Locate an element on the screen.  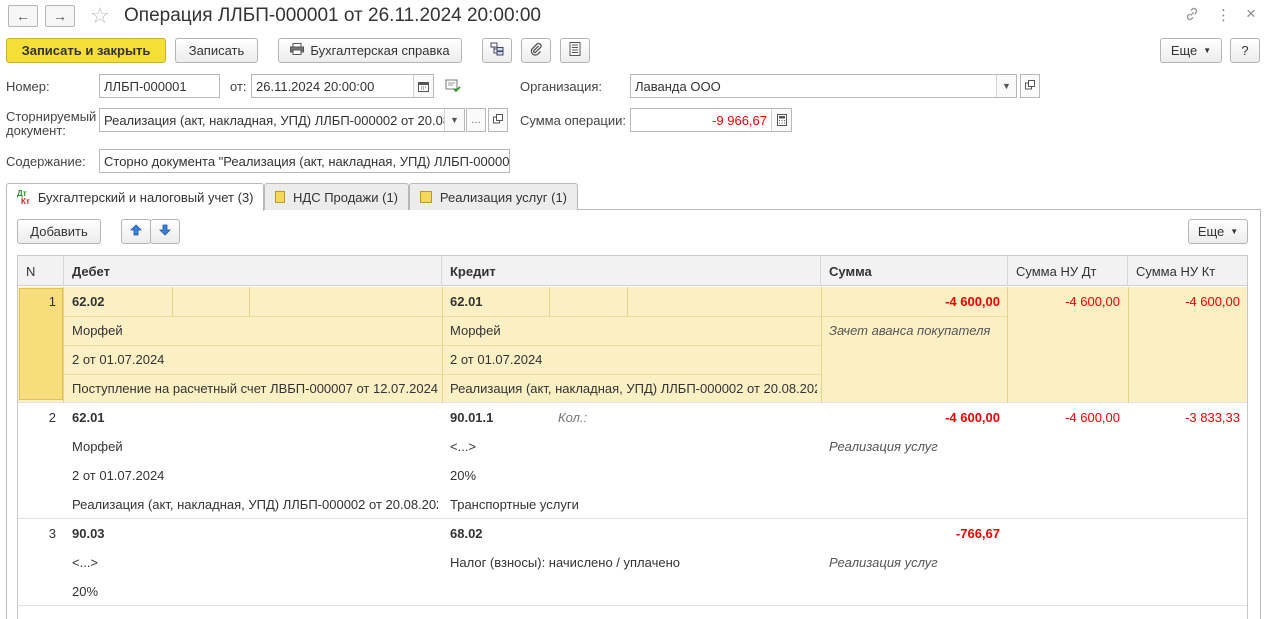
storno-doc-label-line2: документ: is located at coordinates (36, 130).